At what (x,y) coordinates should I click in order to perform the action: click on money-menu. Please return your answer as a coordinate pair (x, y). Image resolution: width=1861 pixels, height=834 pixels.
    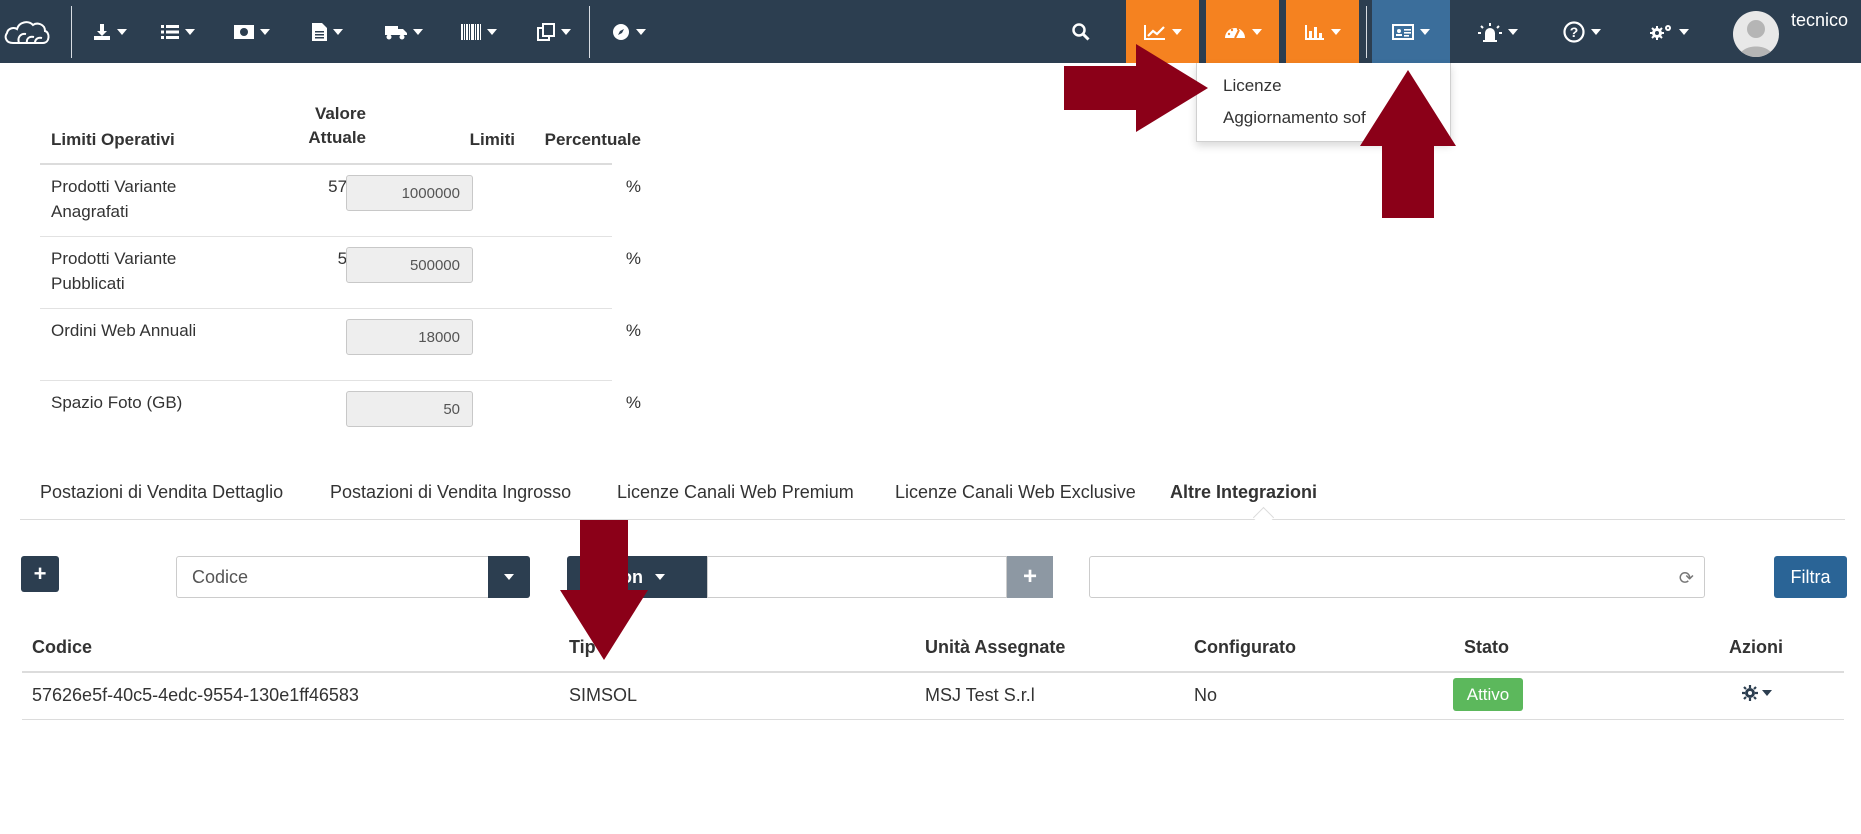
    Looking at the image, I should click on (252, 31).